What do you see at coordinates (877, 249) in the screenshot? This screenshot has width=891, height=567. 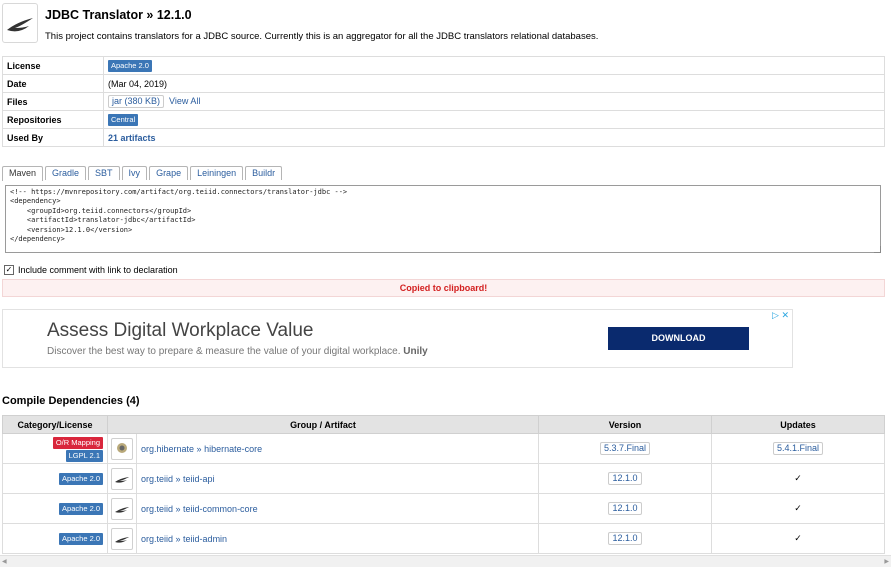 I see `resize-handle` at bounding box center [877, 249].